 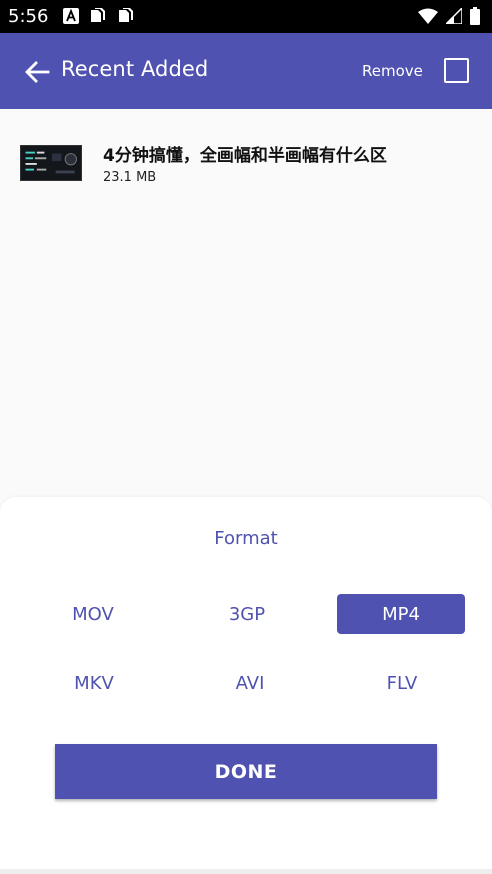 What do you see at coordinates (402, 683) in the screenshot?
I see `format-option-flv: FLV` at bounding box center [402, 683].